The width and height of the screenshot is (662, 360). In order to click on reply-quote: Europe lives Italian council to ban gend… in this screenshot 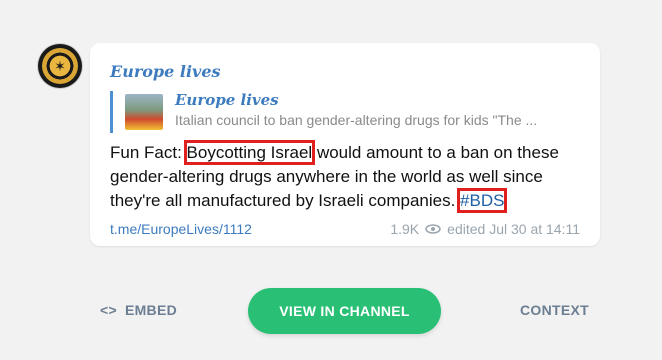, I will do `click(350, 112)`.